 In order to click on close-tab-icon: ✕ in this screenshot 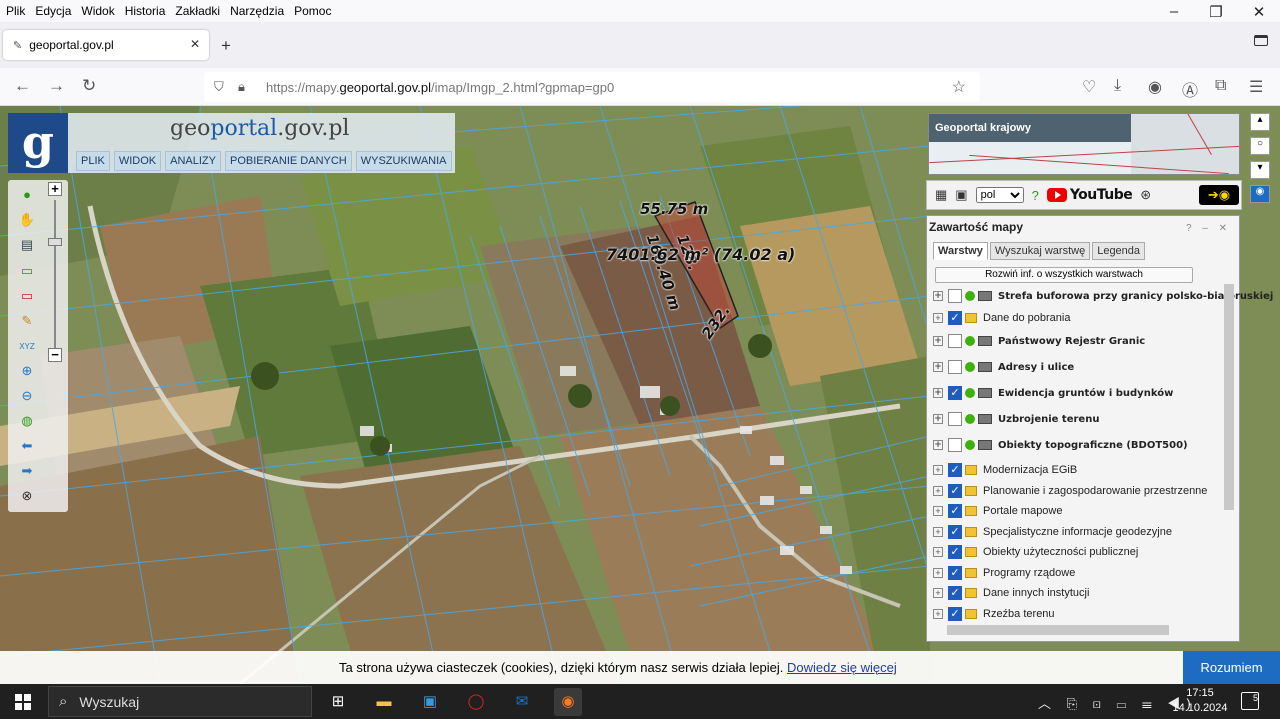, I will do `click(195, 44)`.